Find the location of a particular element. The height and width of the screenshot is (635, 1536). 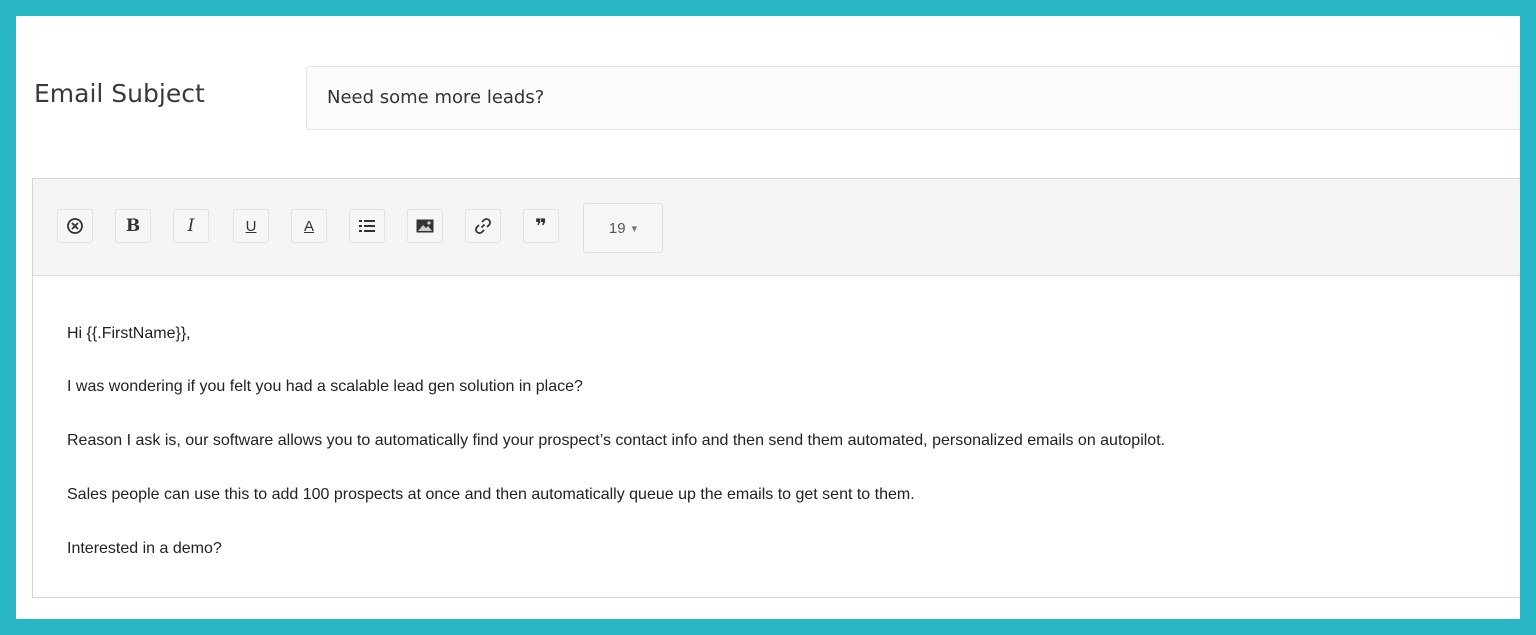

text-color-icon: A is located at coordinates (308, 226).